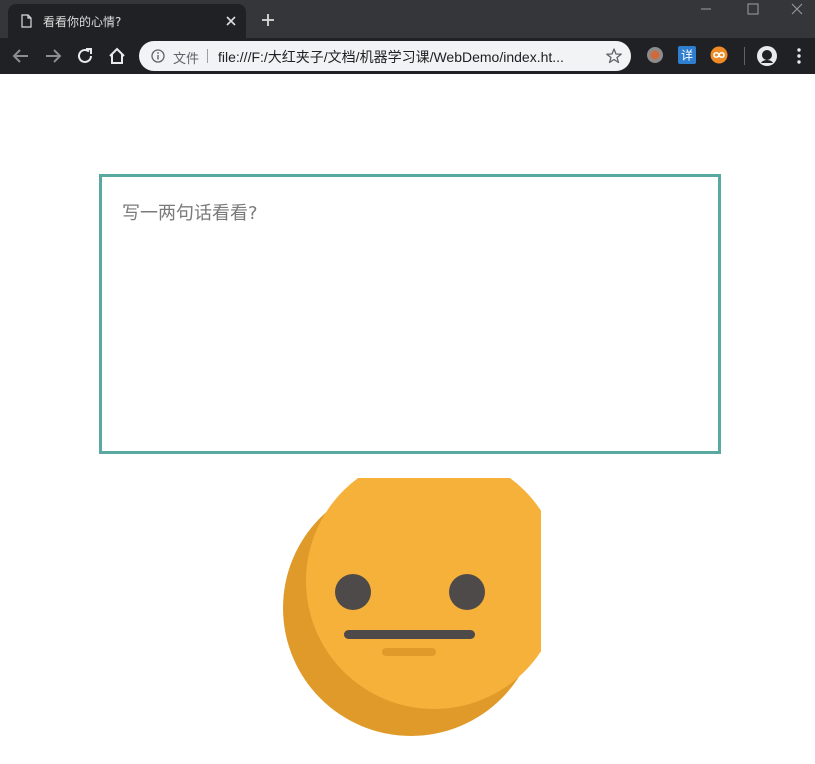 The height and width of the screenshot is (764, 815). I want to click on record-extension-icon, so click(655, 55).